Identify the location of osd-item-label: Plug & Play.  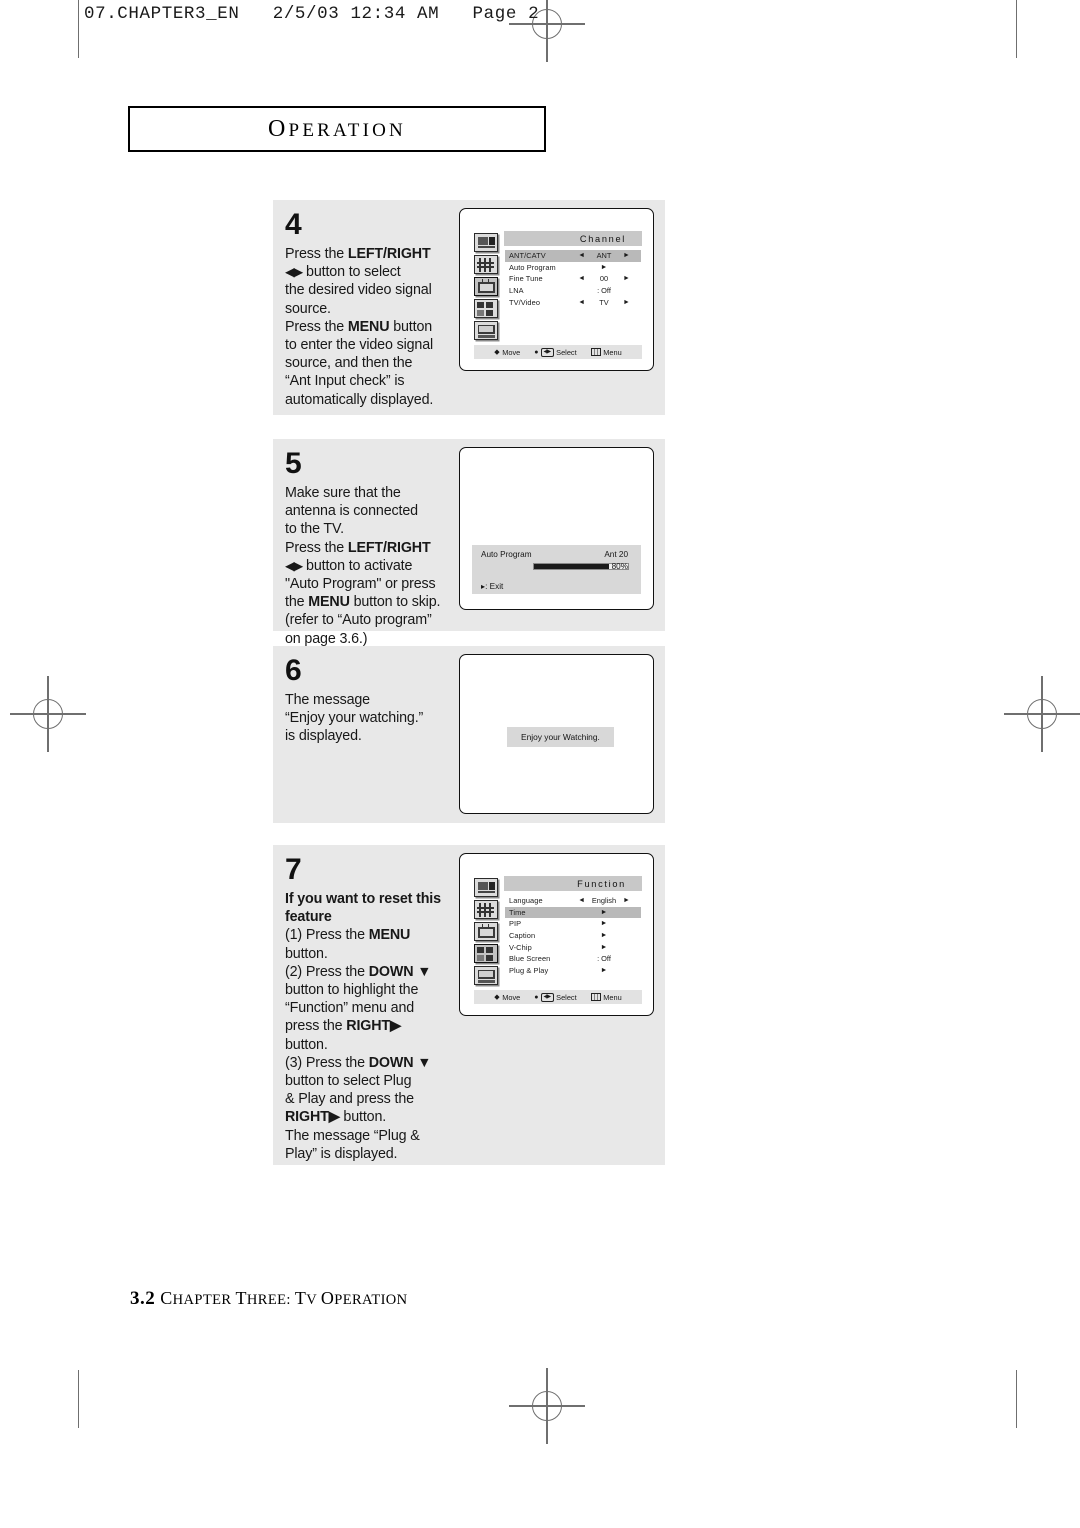
(529, 970).